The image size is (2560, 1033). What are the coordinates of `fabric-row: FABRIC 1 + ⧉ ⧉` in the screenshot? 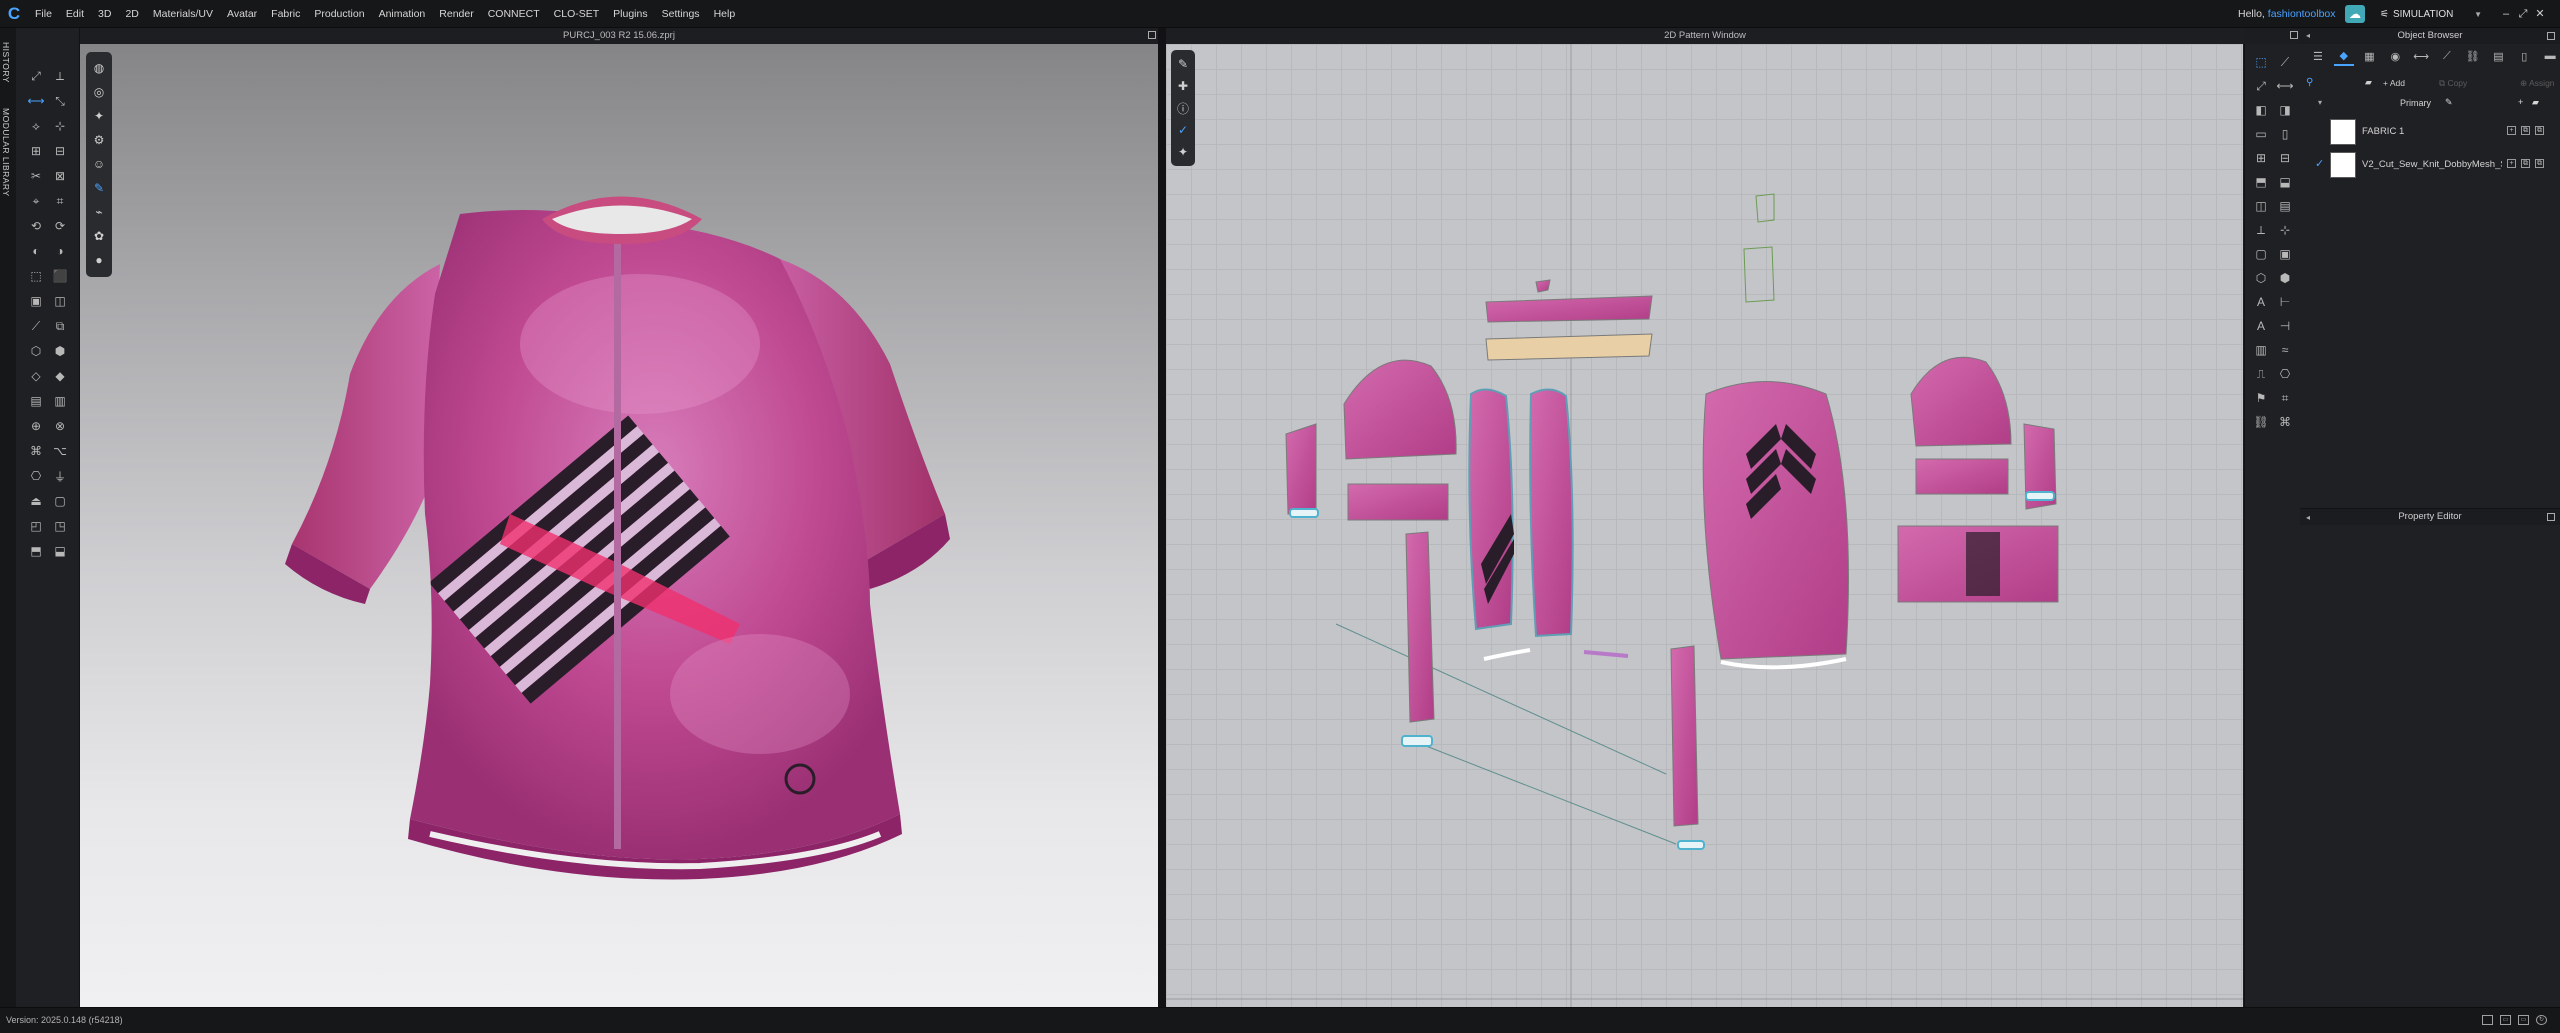 It's located at (2430, 132).